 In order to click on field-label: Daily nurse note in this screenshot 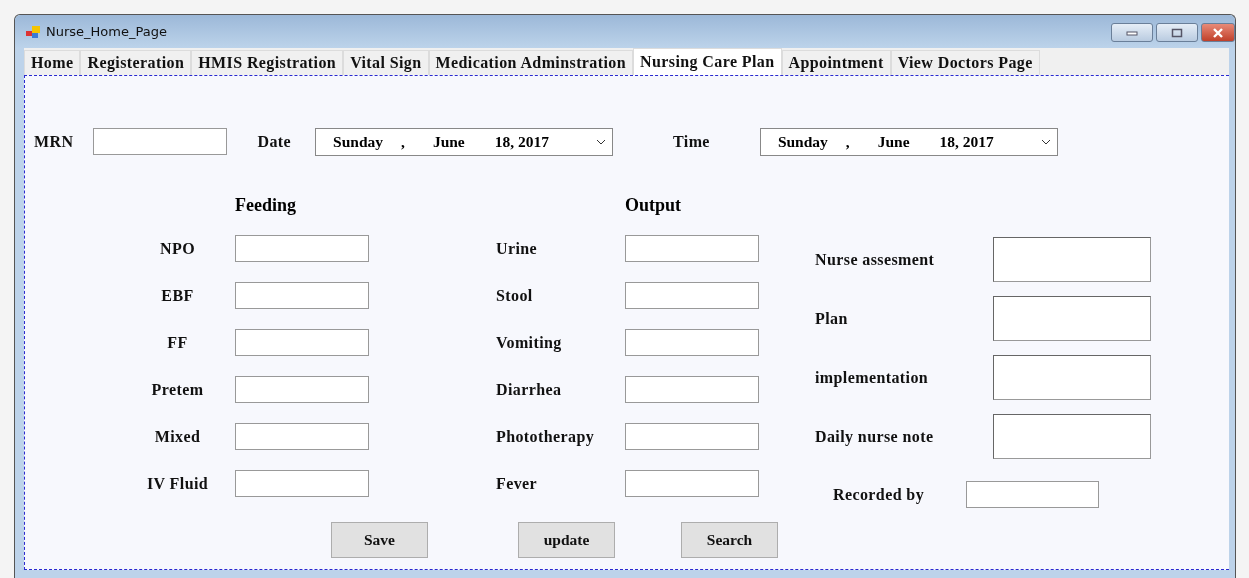, I will do `click(875, 436)`.